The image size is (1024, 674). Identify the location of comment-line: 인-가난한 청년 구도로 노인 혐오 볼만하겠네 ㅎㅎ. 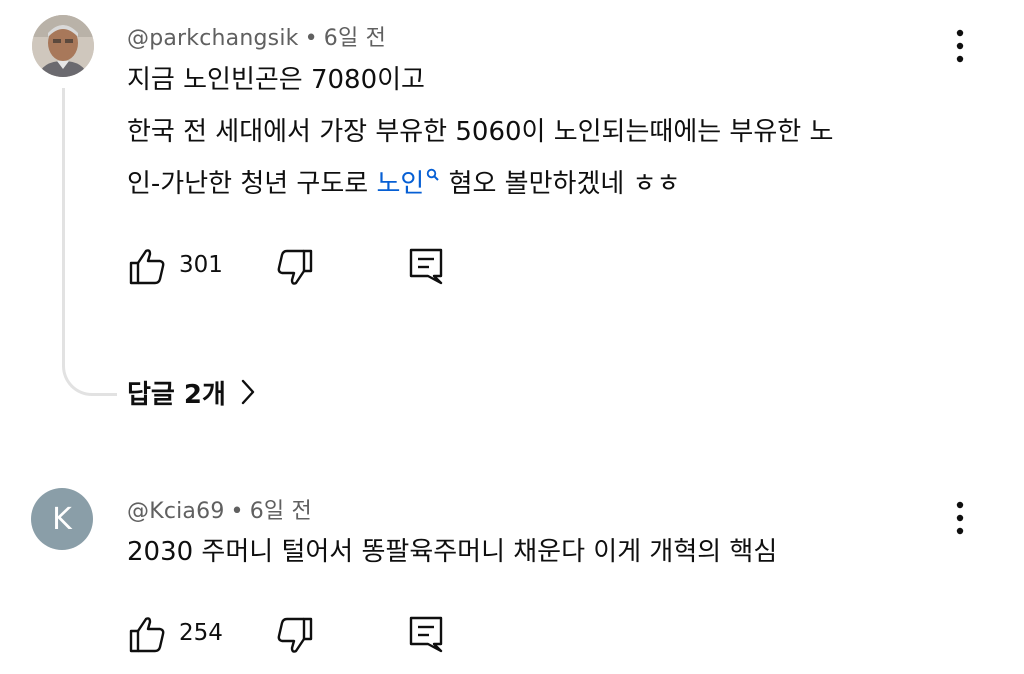
(480, 184).